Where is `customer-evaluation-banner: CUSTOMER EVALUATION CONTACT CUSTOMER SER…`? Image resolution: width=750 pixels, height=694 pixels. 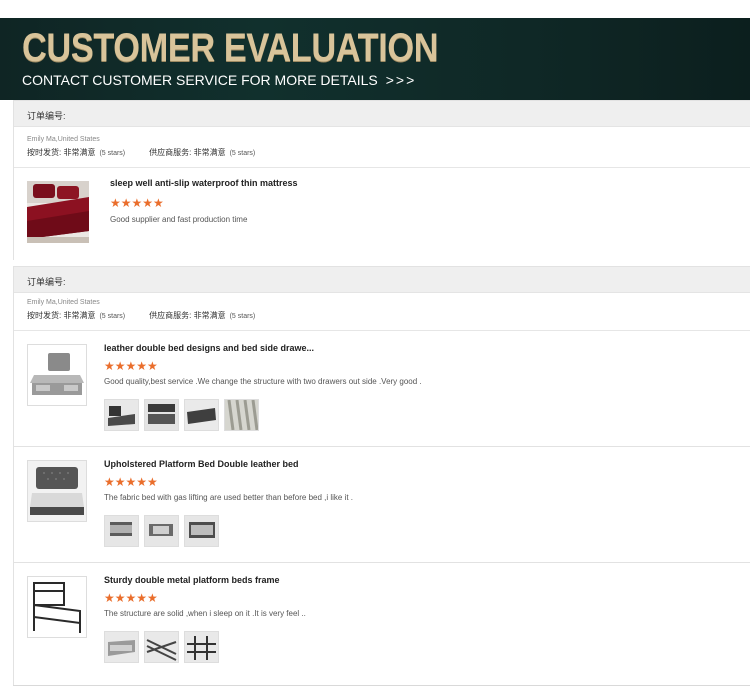
customer-evaluation-banner: CUSTOMER EVALUATION CONTACT CUSTOMER SER… is located at coordinates (375, 59).